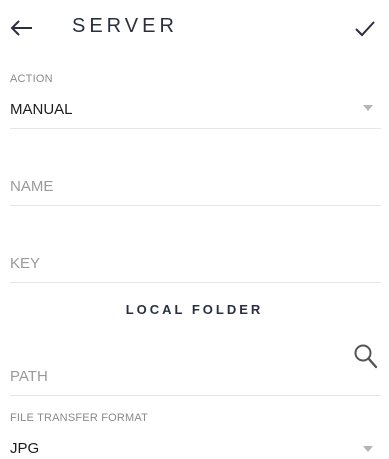  What do you see at coordinates (195, 395) in the screenshot?
I see `path-underline` at bounding box center [195, 395].